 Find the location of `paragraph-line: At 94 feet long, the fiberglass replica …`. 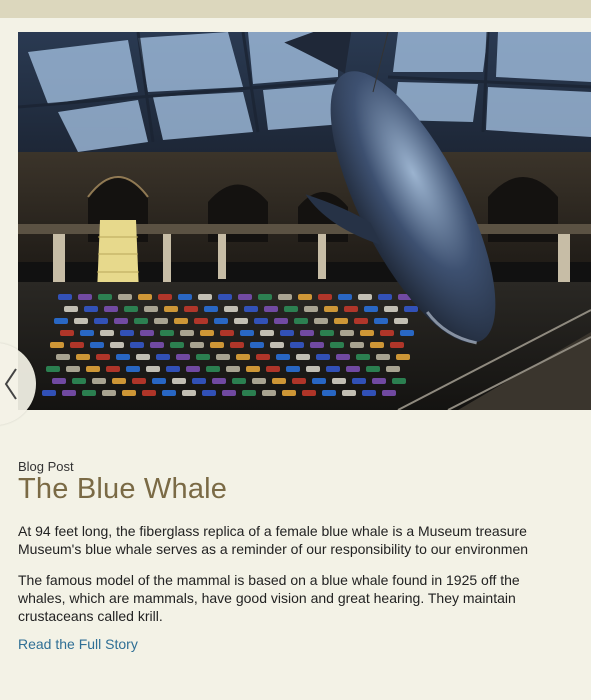

paragraph-line: At 94 feet long, the fiberglass replica … is located at coordinates (272, 531).